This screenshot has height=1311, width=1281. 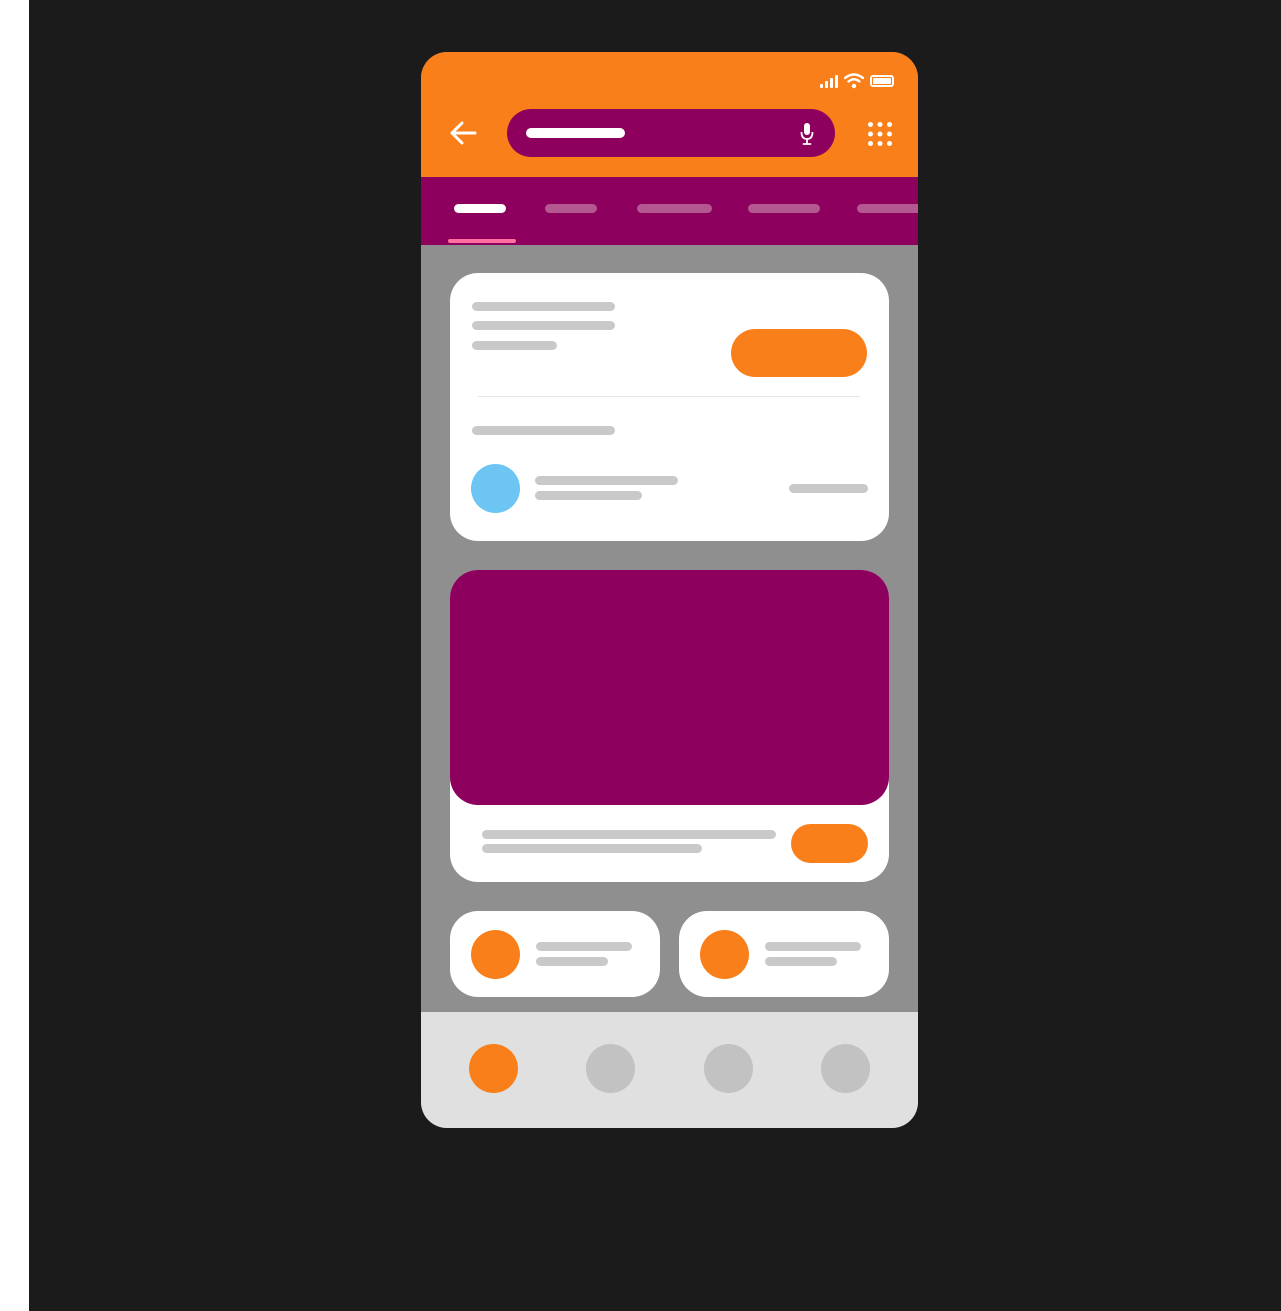 I want to click on divider, so click(x=669, y=396).